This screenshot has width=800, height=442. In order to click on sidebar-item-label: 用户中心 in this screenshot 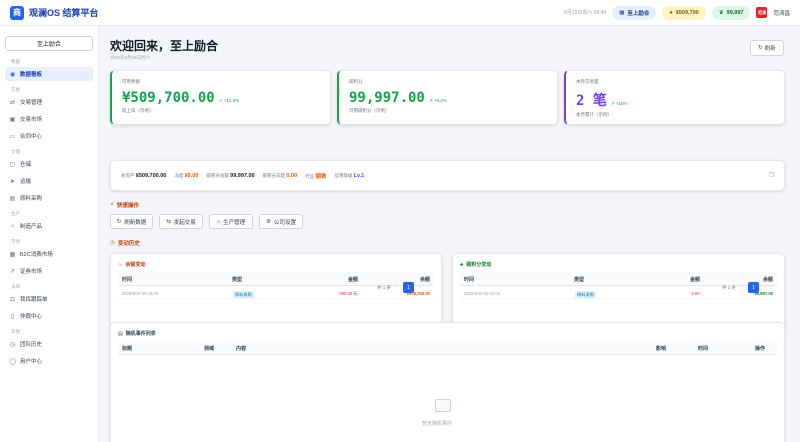, I will do `click(31, 362)`.